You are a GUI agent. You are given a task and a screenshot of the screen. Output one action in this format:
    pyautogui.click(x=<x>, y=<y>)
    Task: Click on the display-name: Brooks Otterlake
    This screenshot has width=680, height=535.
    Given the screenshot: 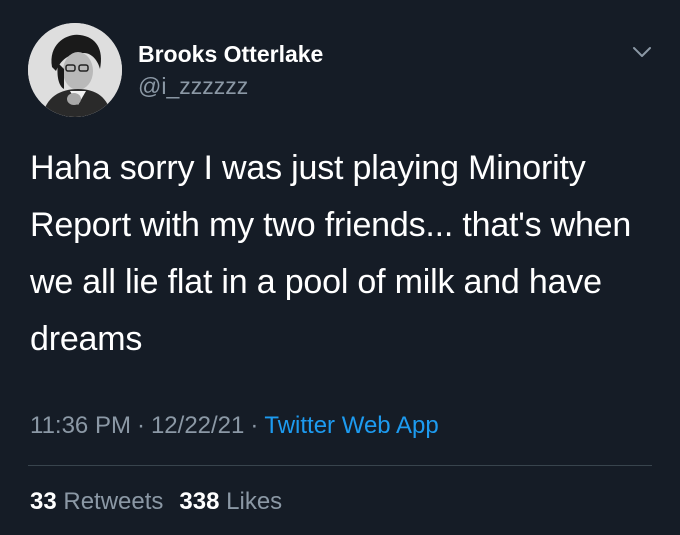 What is the action you would take?
    pyautogui.click(x=230, y=54)
    